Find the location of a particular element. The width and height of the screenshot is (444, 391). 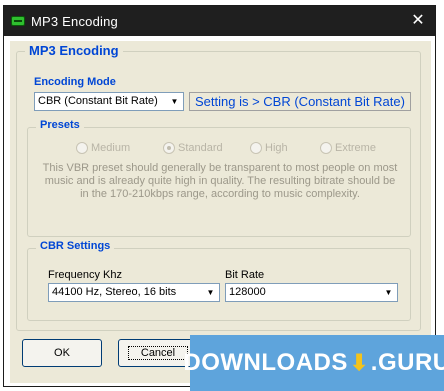

preset-standard-radio: Standard is located at coordinates (193, 148).